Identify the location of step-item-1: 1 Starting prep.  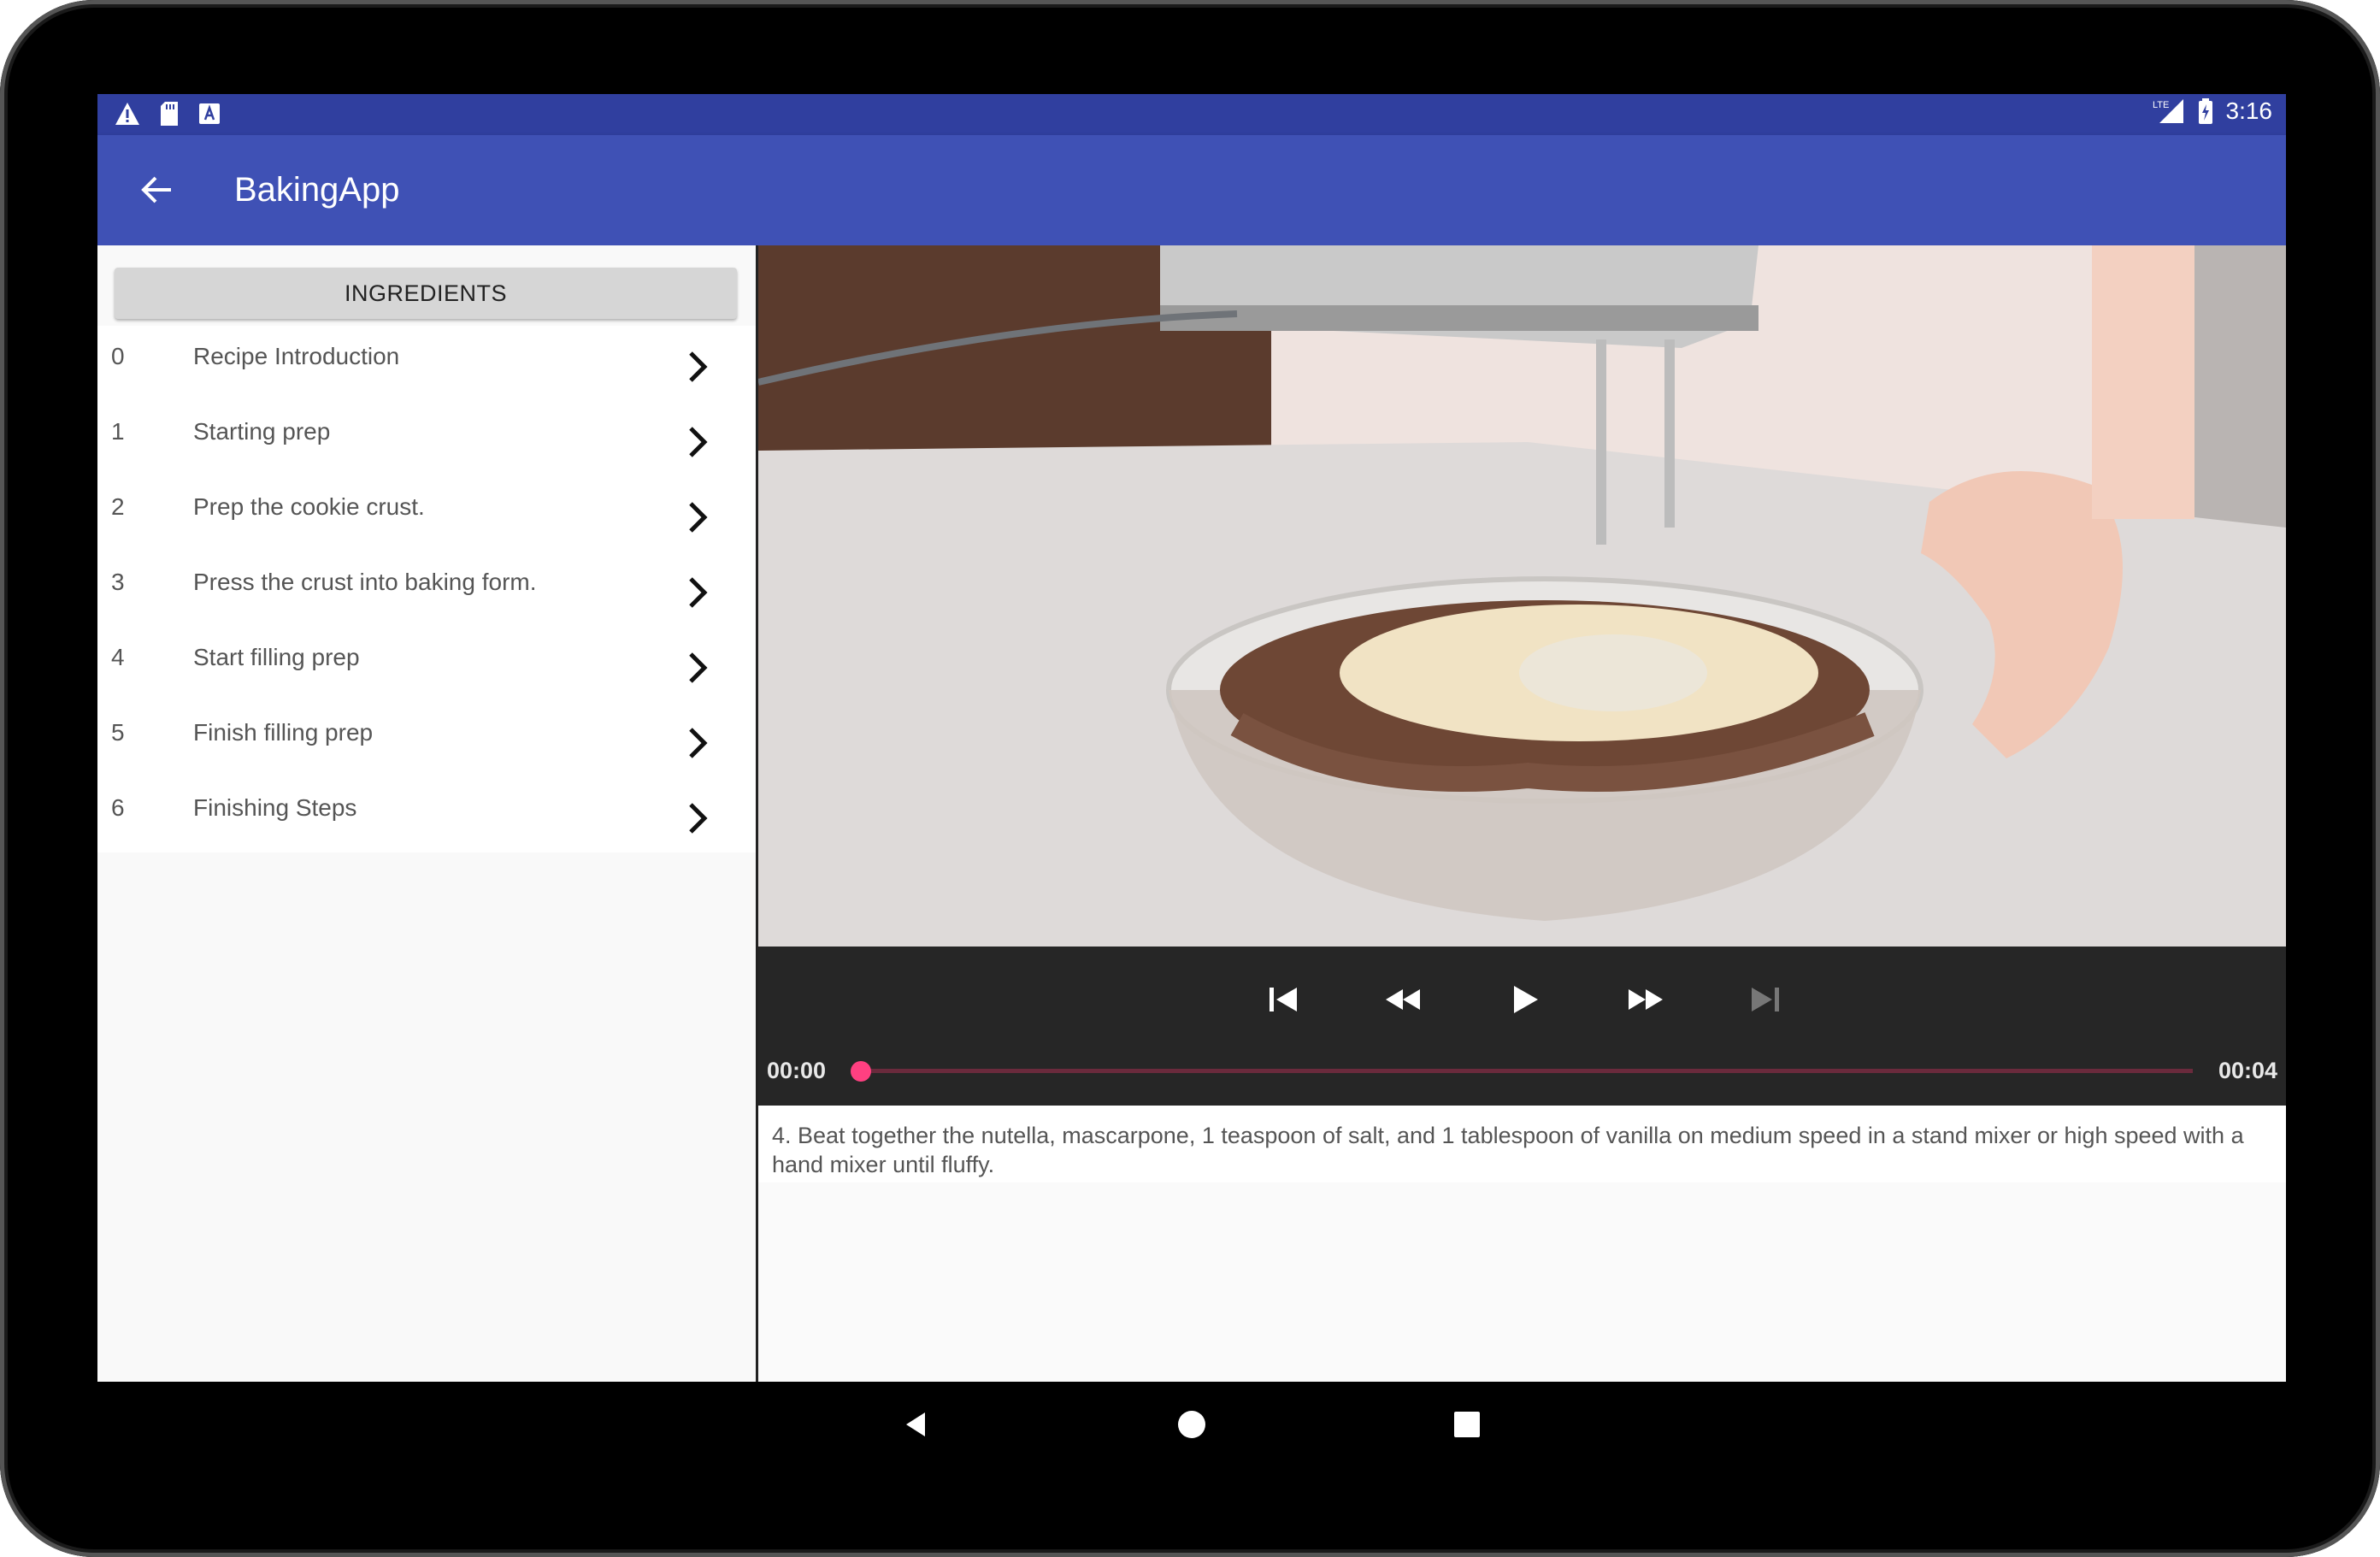
(427, 438).